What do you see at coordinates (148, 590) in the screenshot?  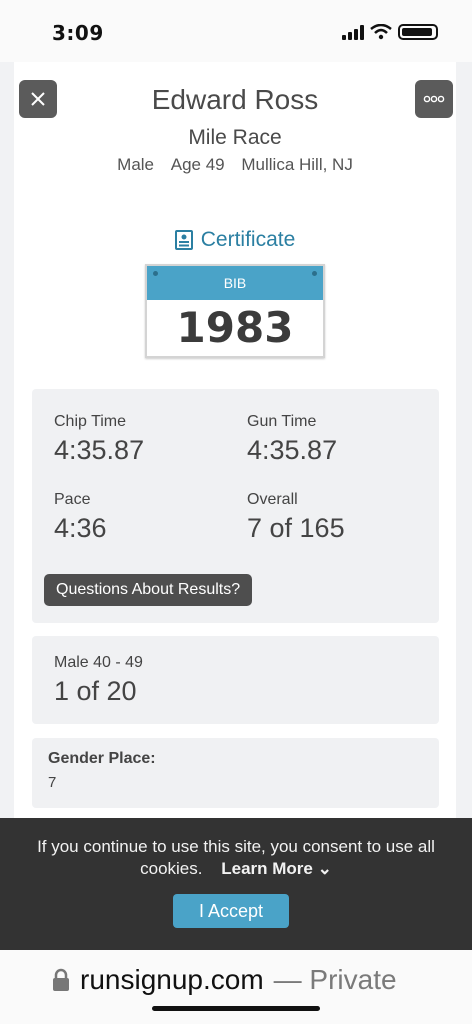 I see `questions-button: Questions About Results?` at bounding box center [148, 590].